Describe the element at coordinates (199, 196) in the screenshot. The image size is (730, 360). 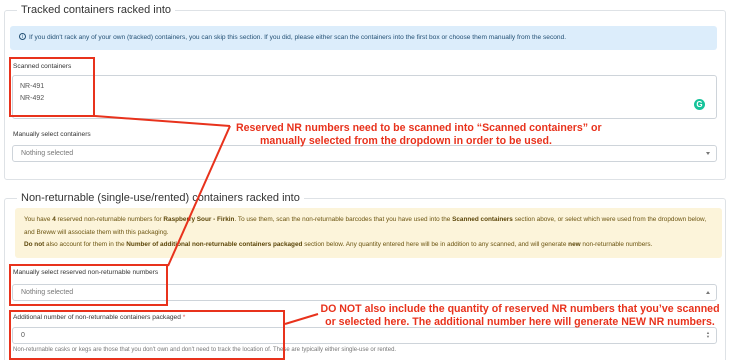
I see `connector-line-diagonal` at that location.